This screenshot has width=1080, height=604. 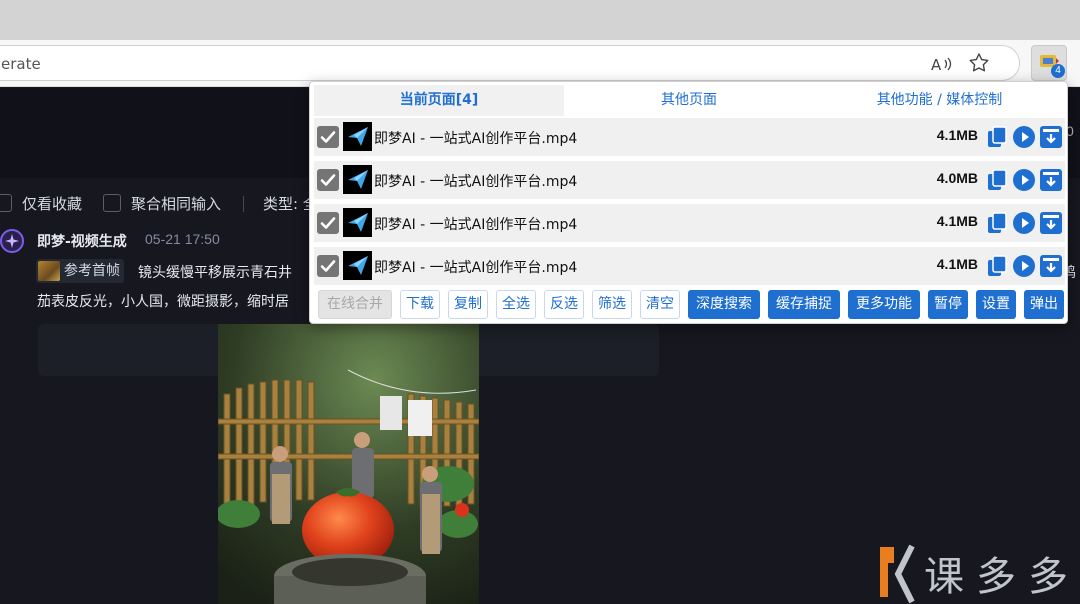 I want to click on read-aloud-icon: A, so click(x=942, y=64).